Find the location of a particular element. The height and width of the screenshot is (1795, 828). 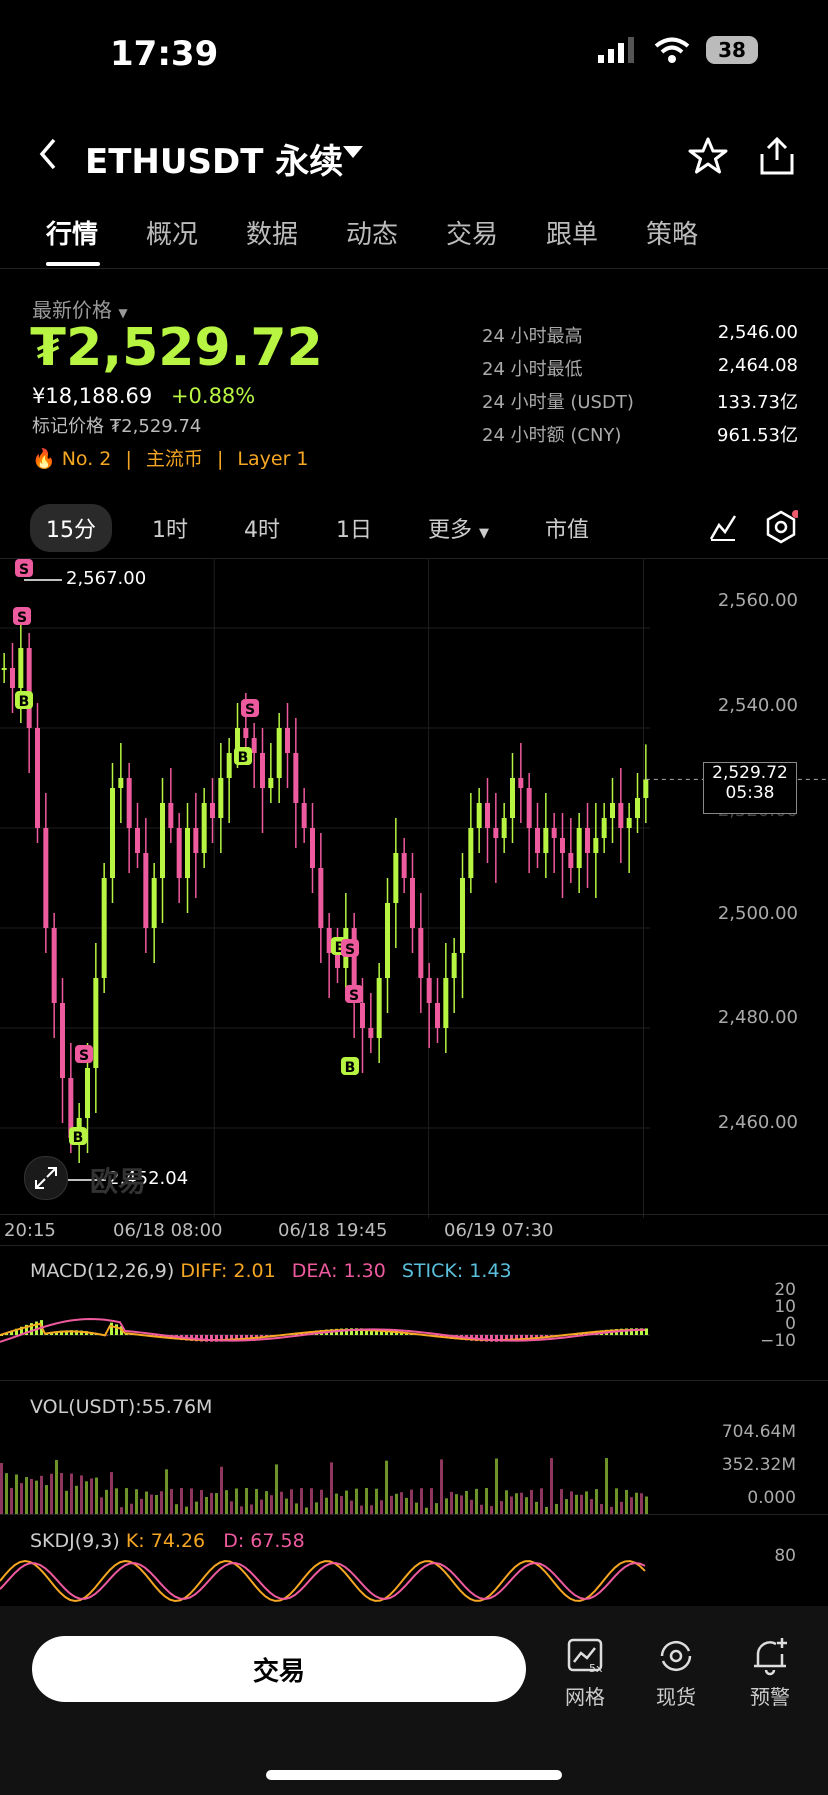

alert-button: 预警 is located at coordinates (770, 1673).